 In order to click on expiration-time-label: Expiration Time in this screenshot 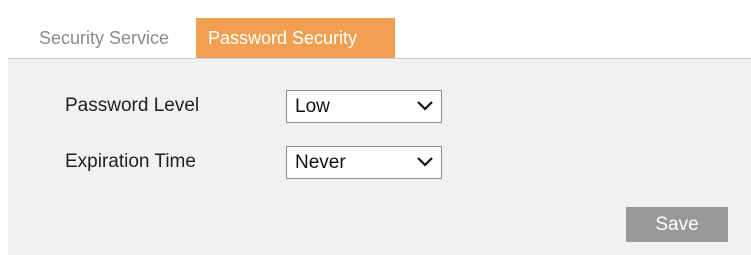, I will do `click(130, 161)`.